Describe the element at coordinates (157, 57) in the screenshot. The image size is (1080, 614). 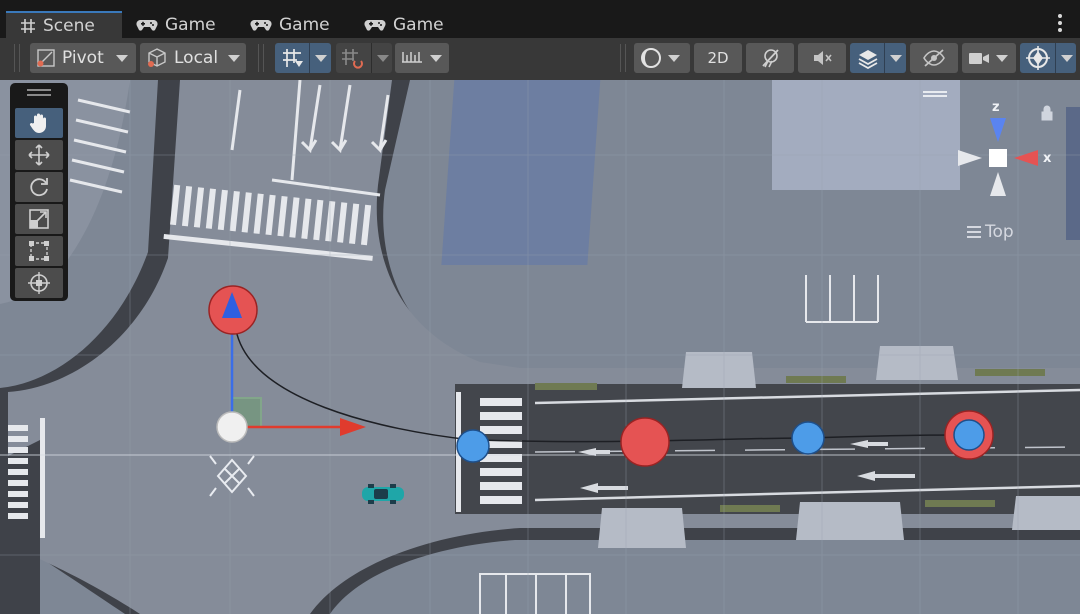
I see `local-cube-icon` at that location.